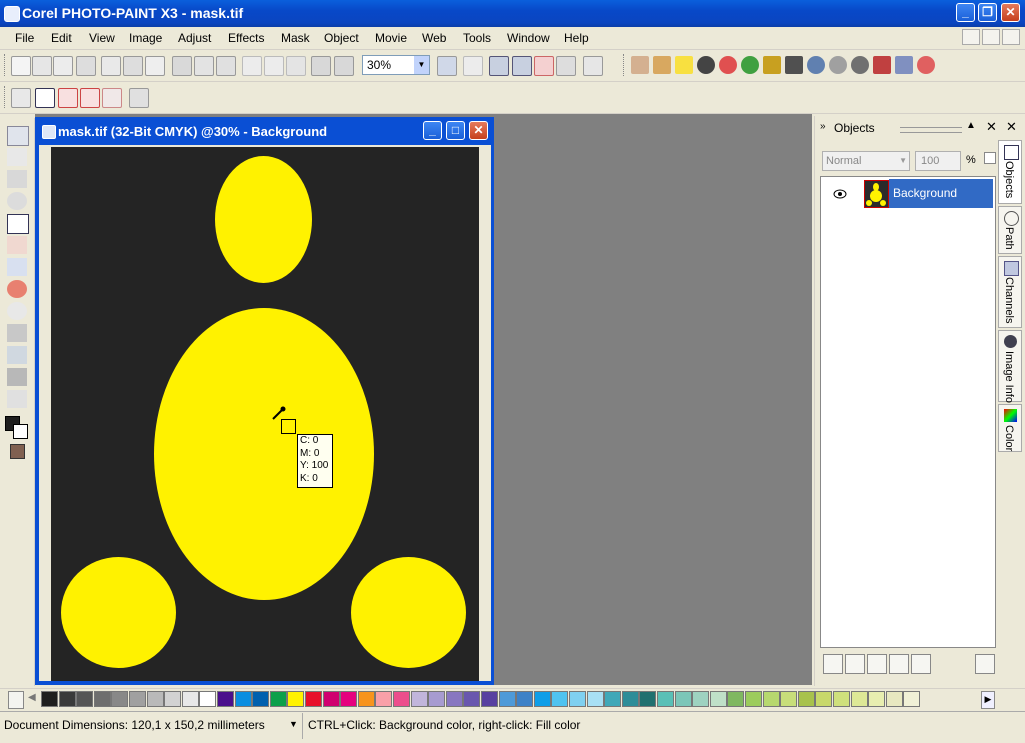 The height and width of the screenshot is (743, 1025). Describe the element at coordinates (112, 98) in the screenshot. I see `eyedropper-area-icon` at that location.